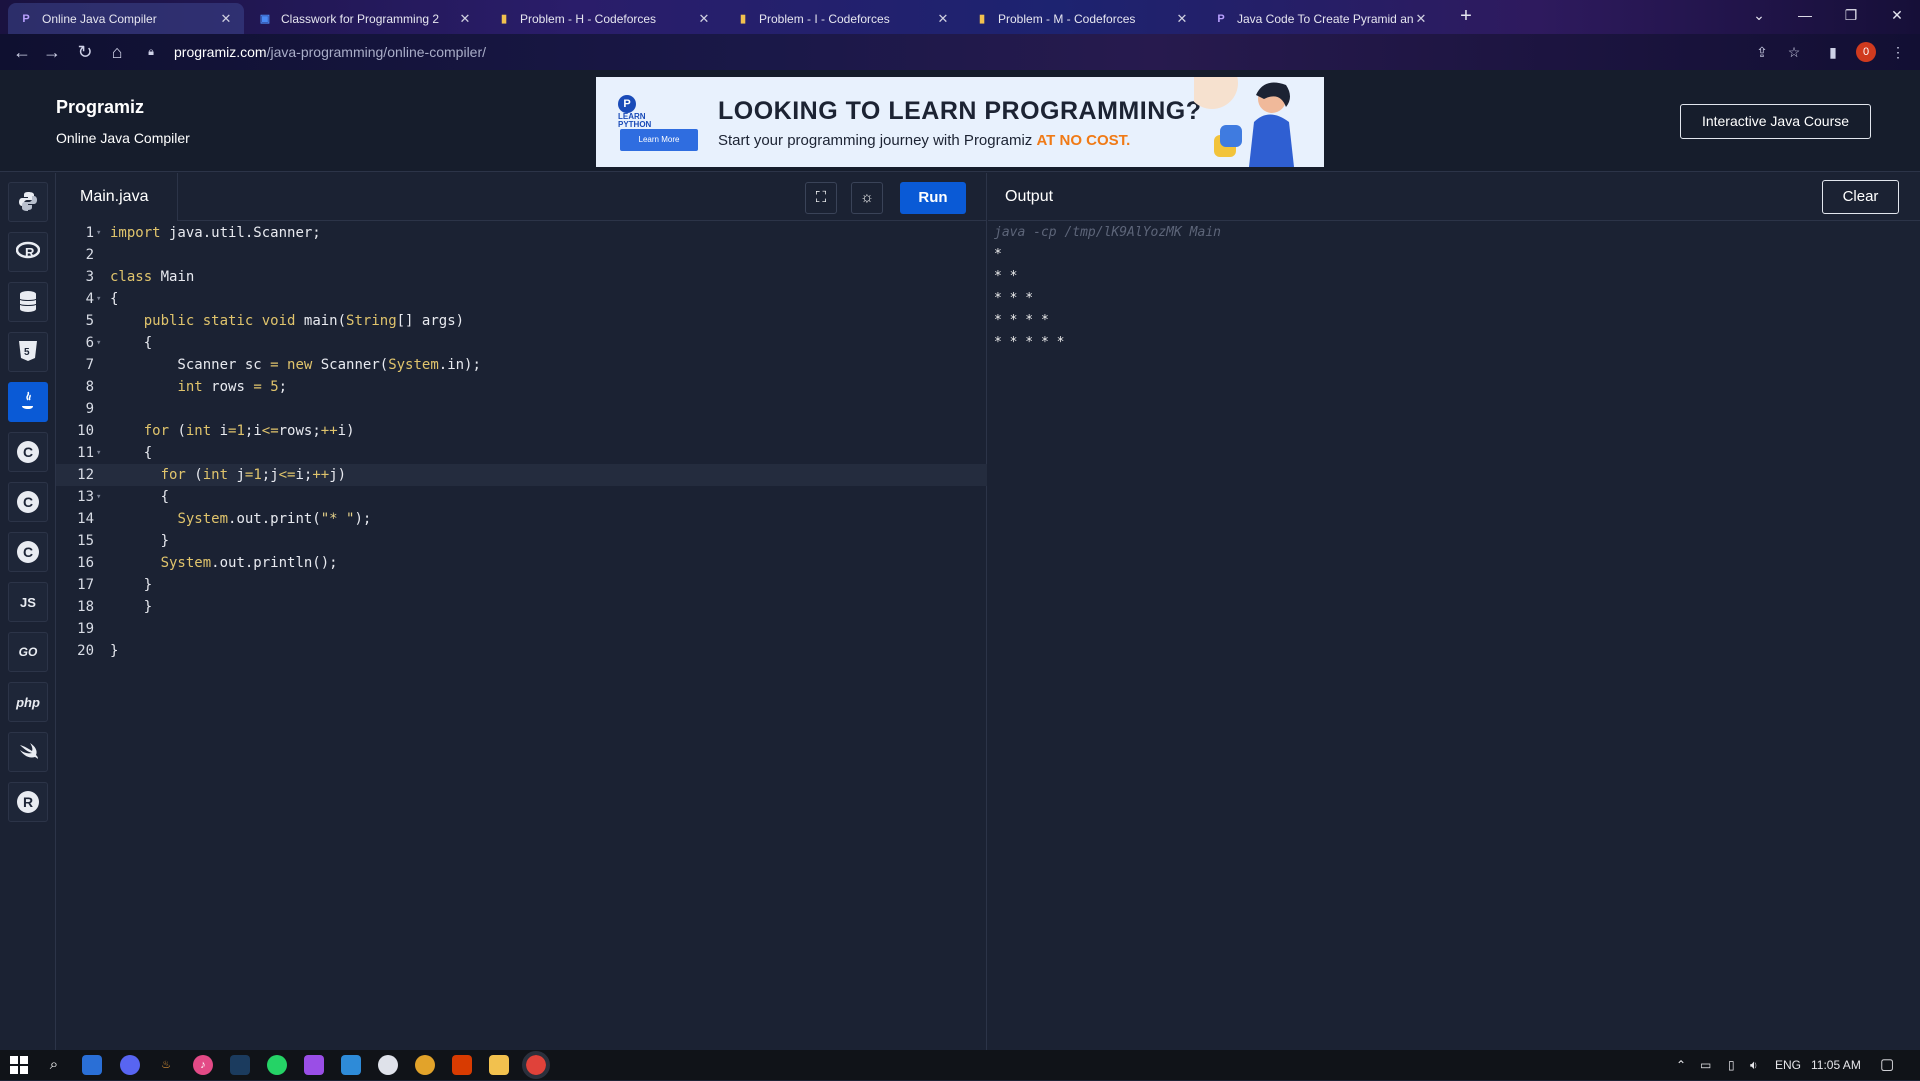  Describe the element at coordinates (1705, 1065) in the screenshot. I see `network-icon: ▭` at that location.